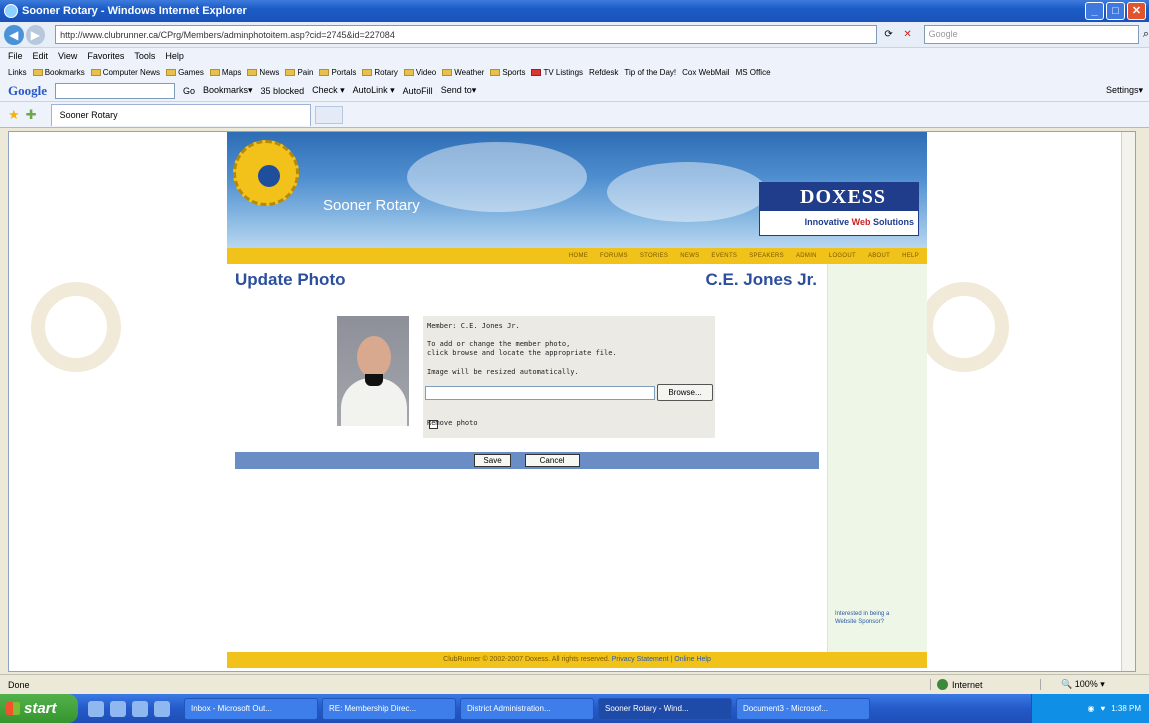 The width and height of the screenshot is (1149, 723). Describe the element at coordinates (419, 72) in the screenshot. I see `link-item: Video` at that location.